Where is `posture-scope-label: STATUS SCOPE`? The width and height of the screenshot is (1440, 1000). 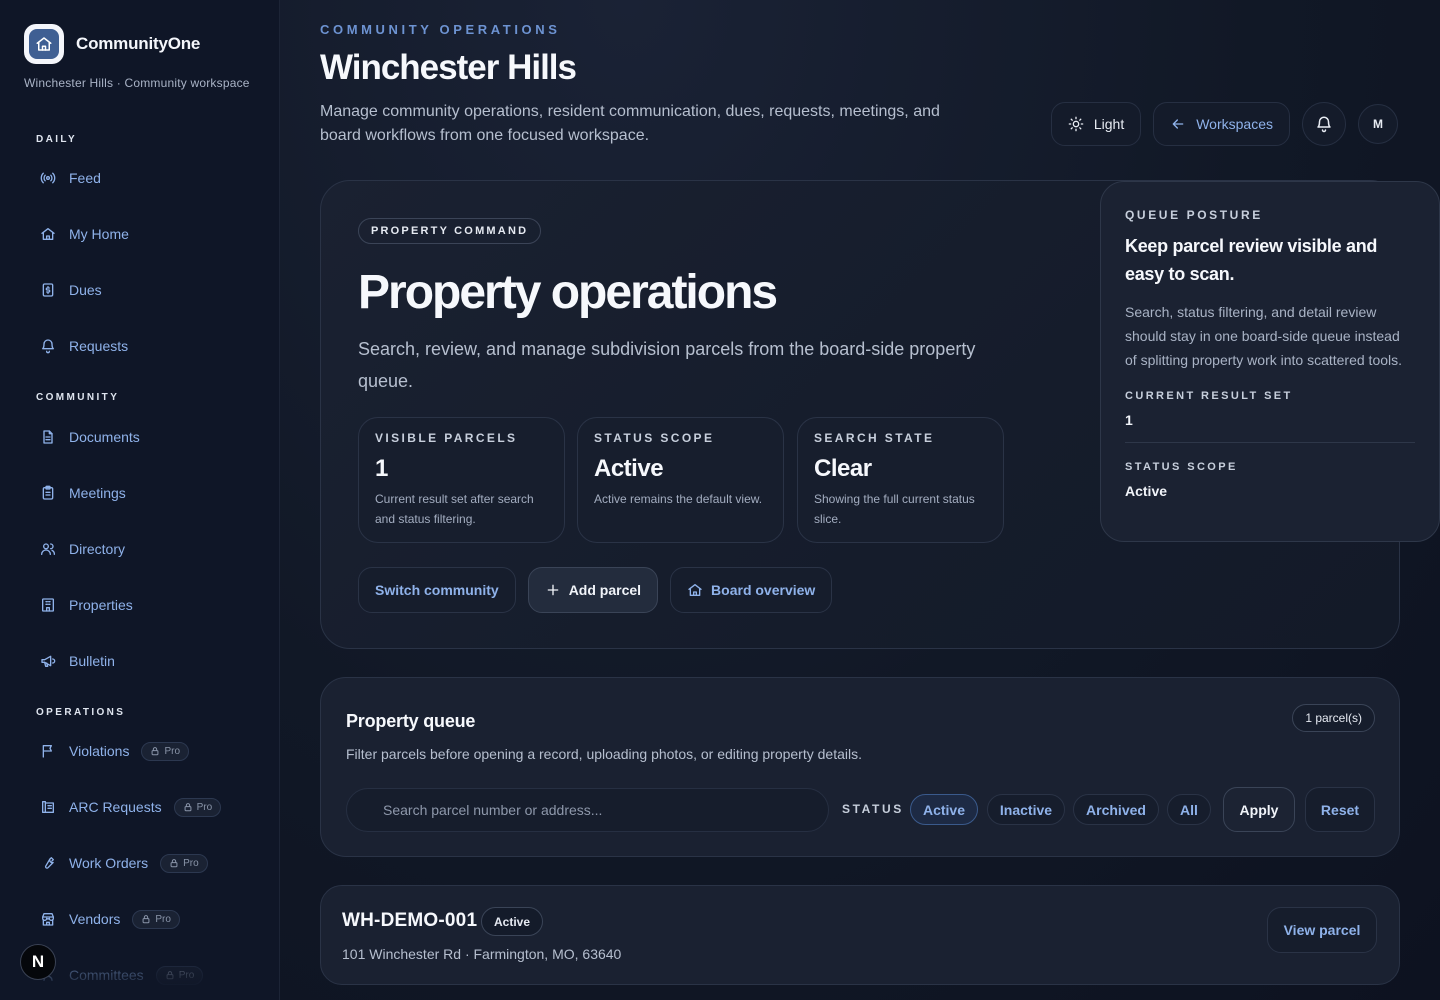
posture-scope-label: STATUS SCOPE is located at coordinates (1181, 467).